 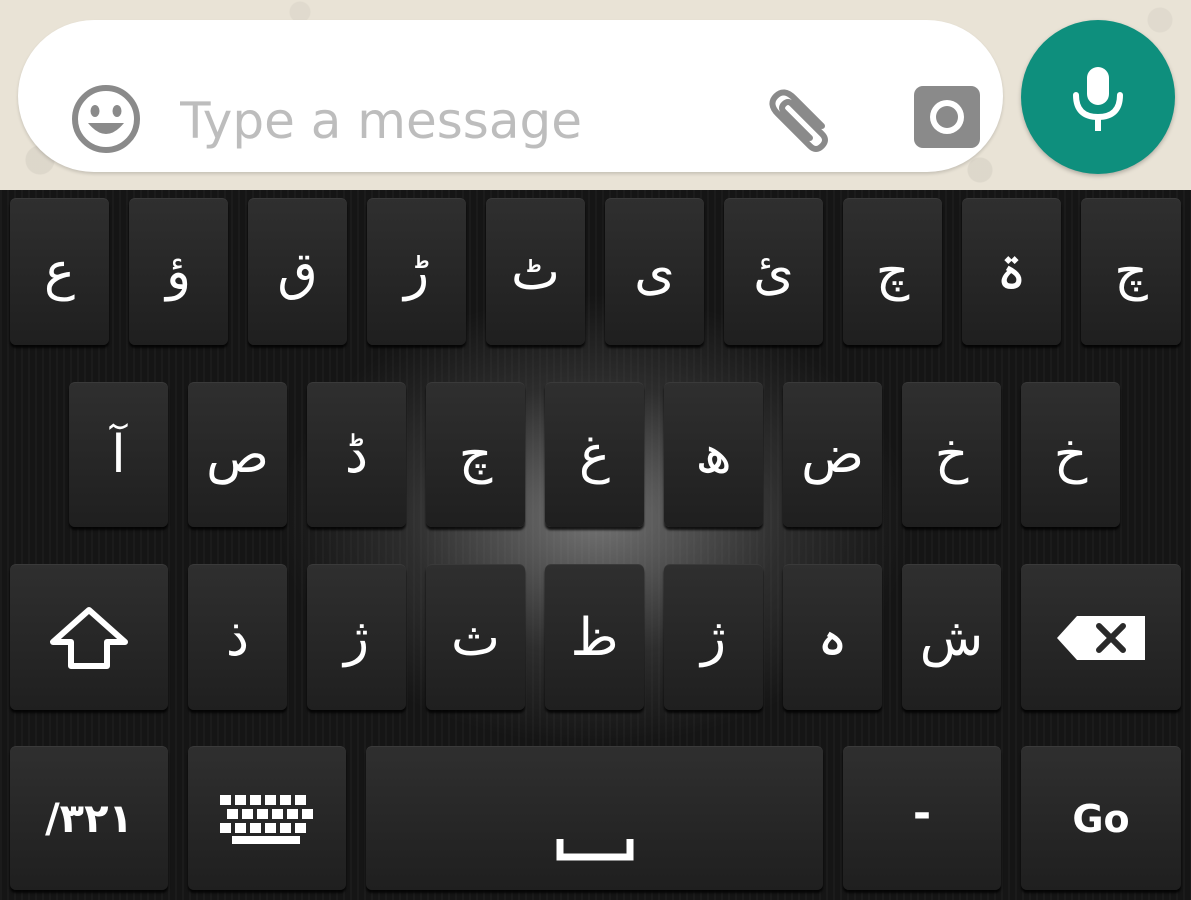 I want to click on key-sad: ص, so click(x=237, y=454).